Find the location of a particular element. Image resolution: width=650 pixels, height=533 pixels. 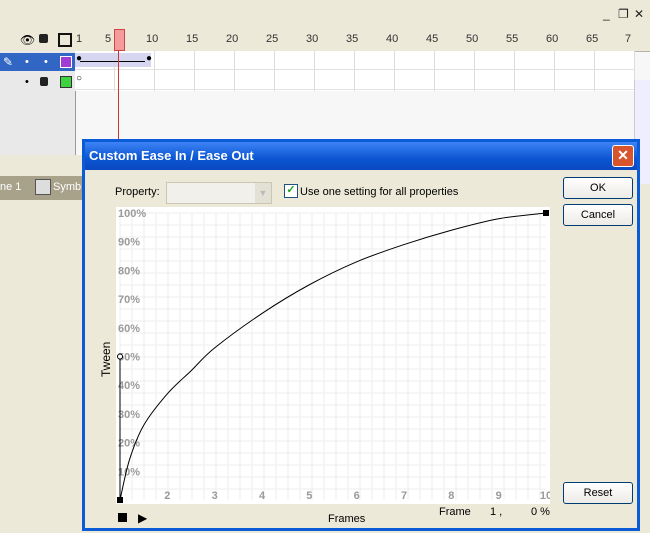

play-button: ▶ is located at coordinates (141, 518).